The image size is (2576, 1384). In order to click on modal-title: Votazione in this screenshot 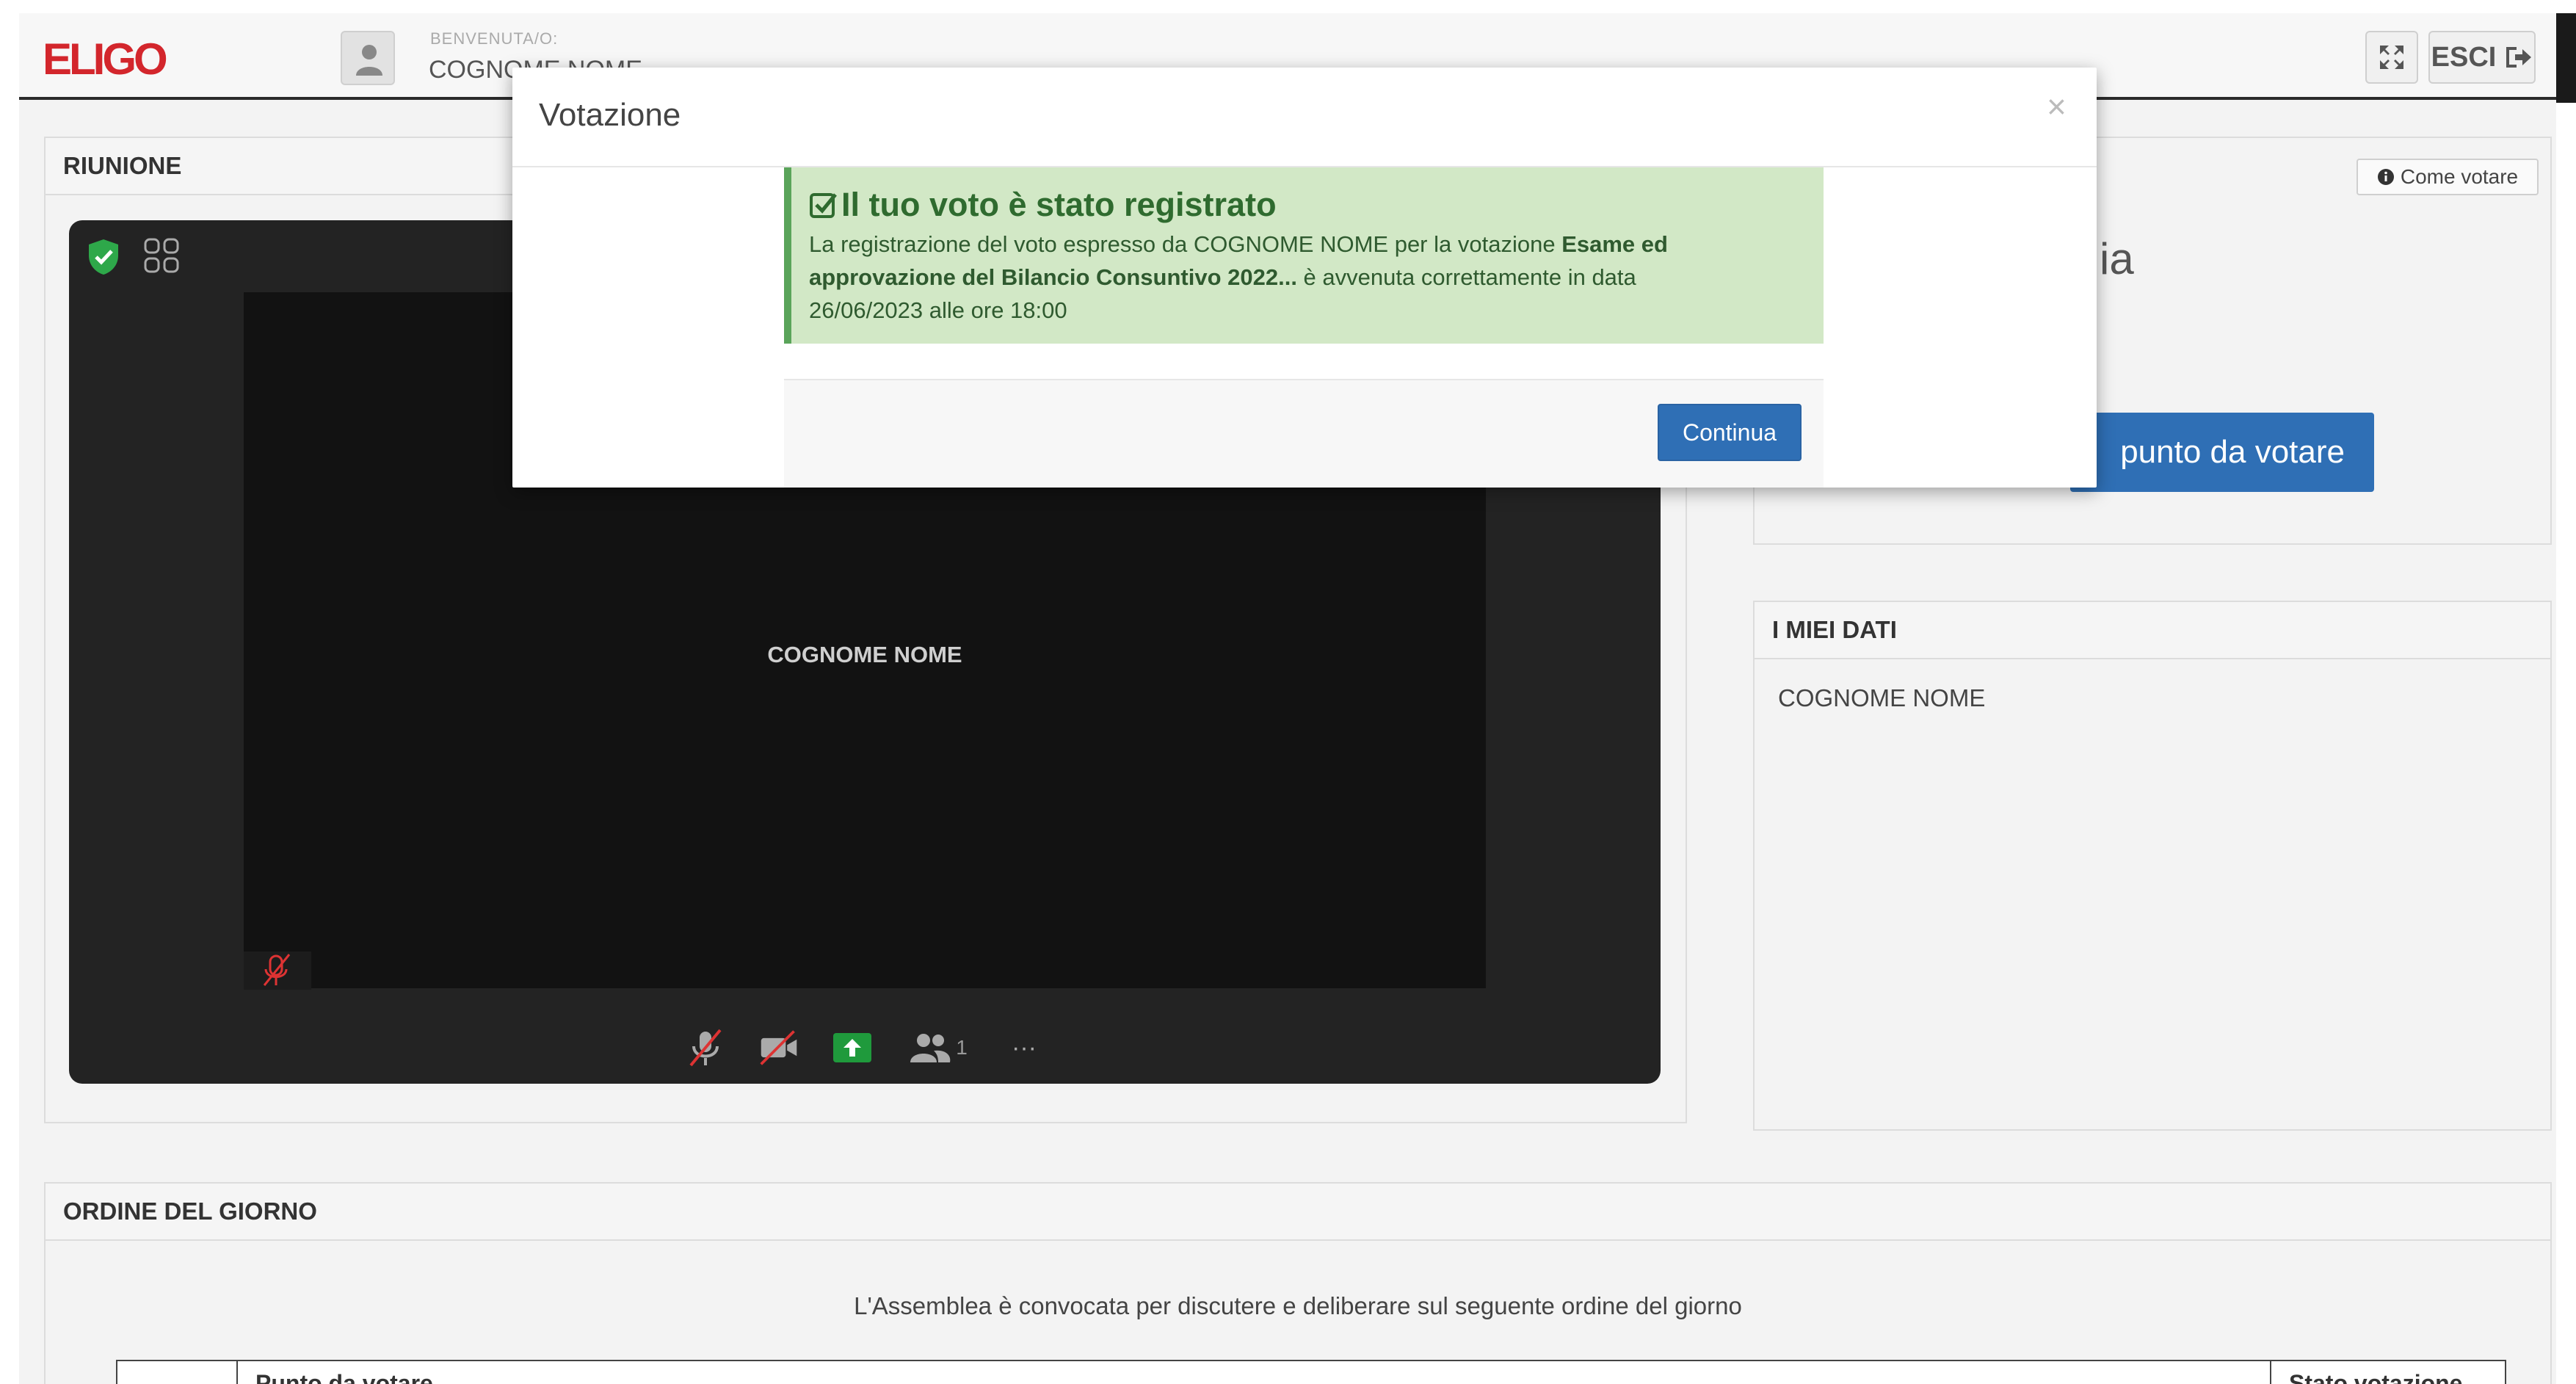, I will do `click(610, 115)`.